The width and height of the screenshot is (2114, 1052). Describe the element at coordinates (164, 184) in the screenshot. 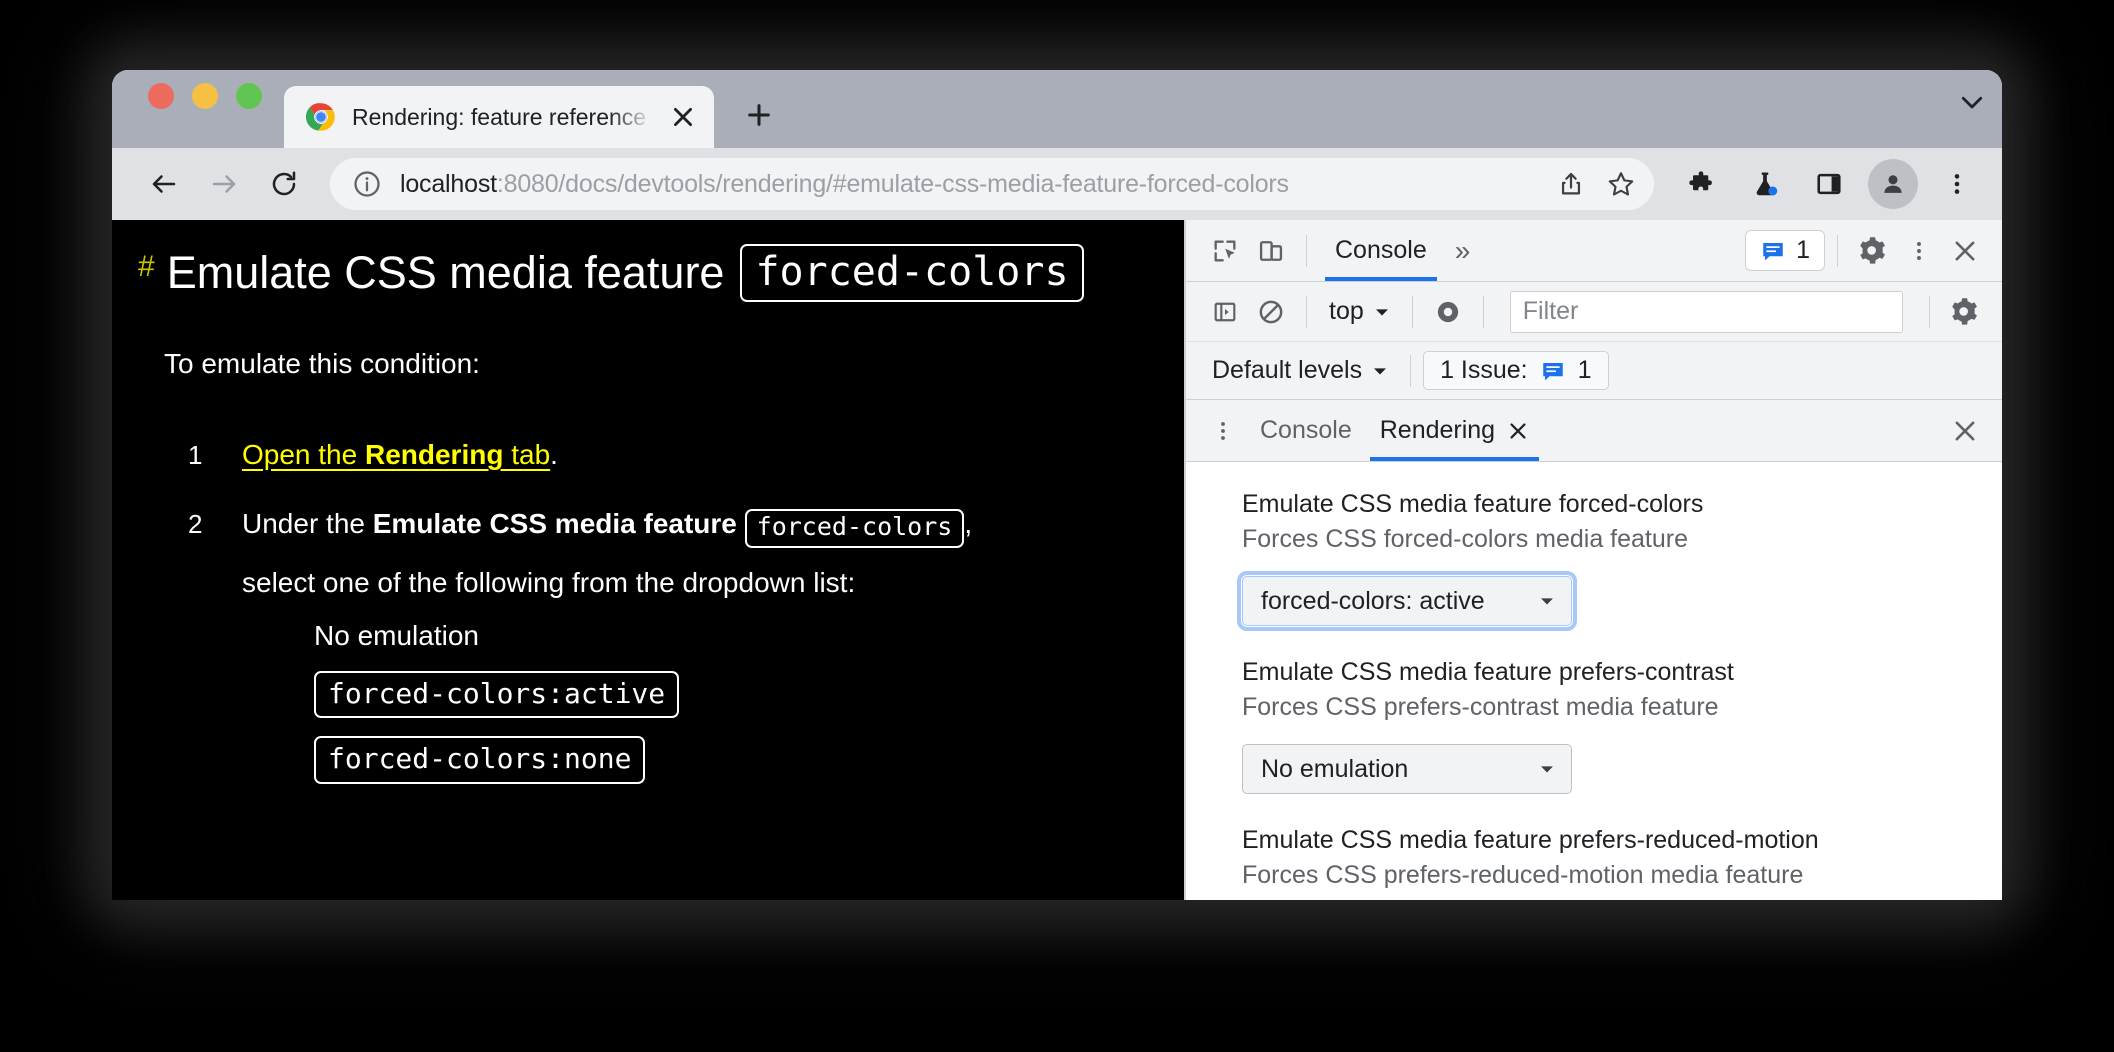

I see `back-arrow-icon` at that location.